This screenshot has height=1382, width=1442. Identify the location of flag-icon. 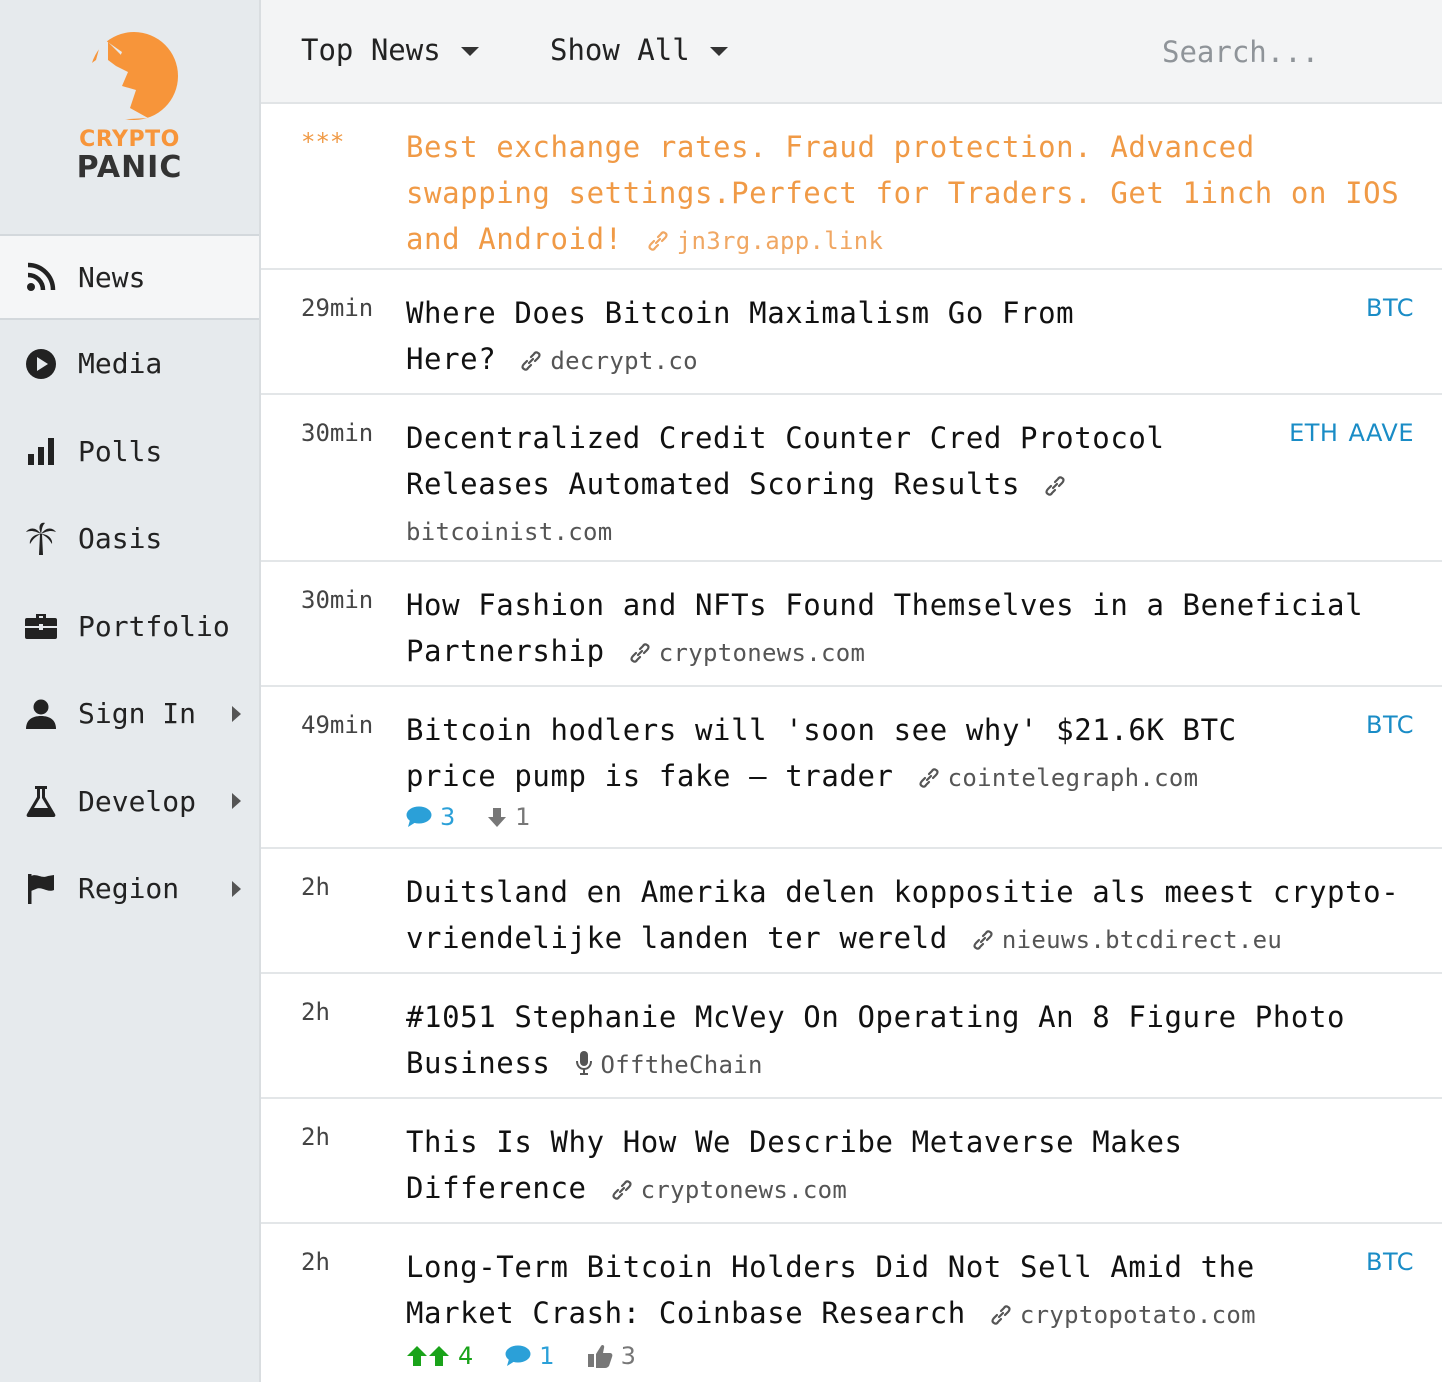
(41, 889).